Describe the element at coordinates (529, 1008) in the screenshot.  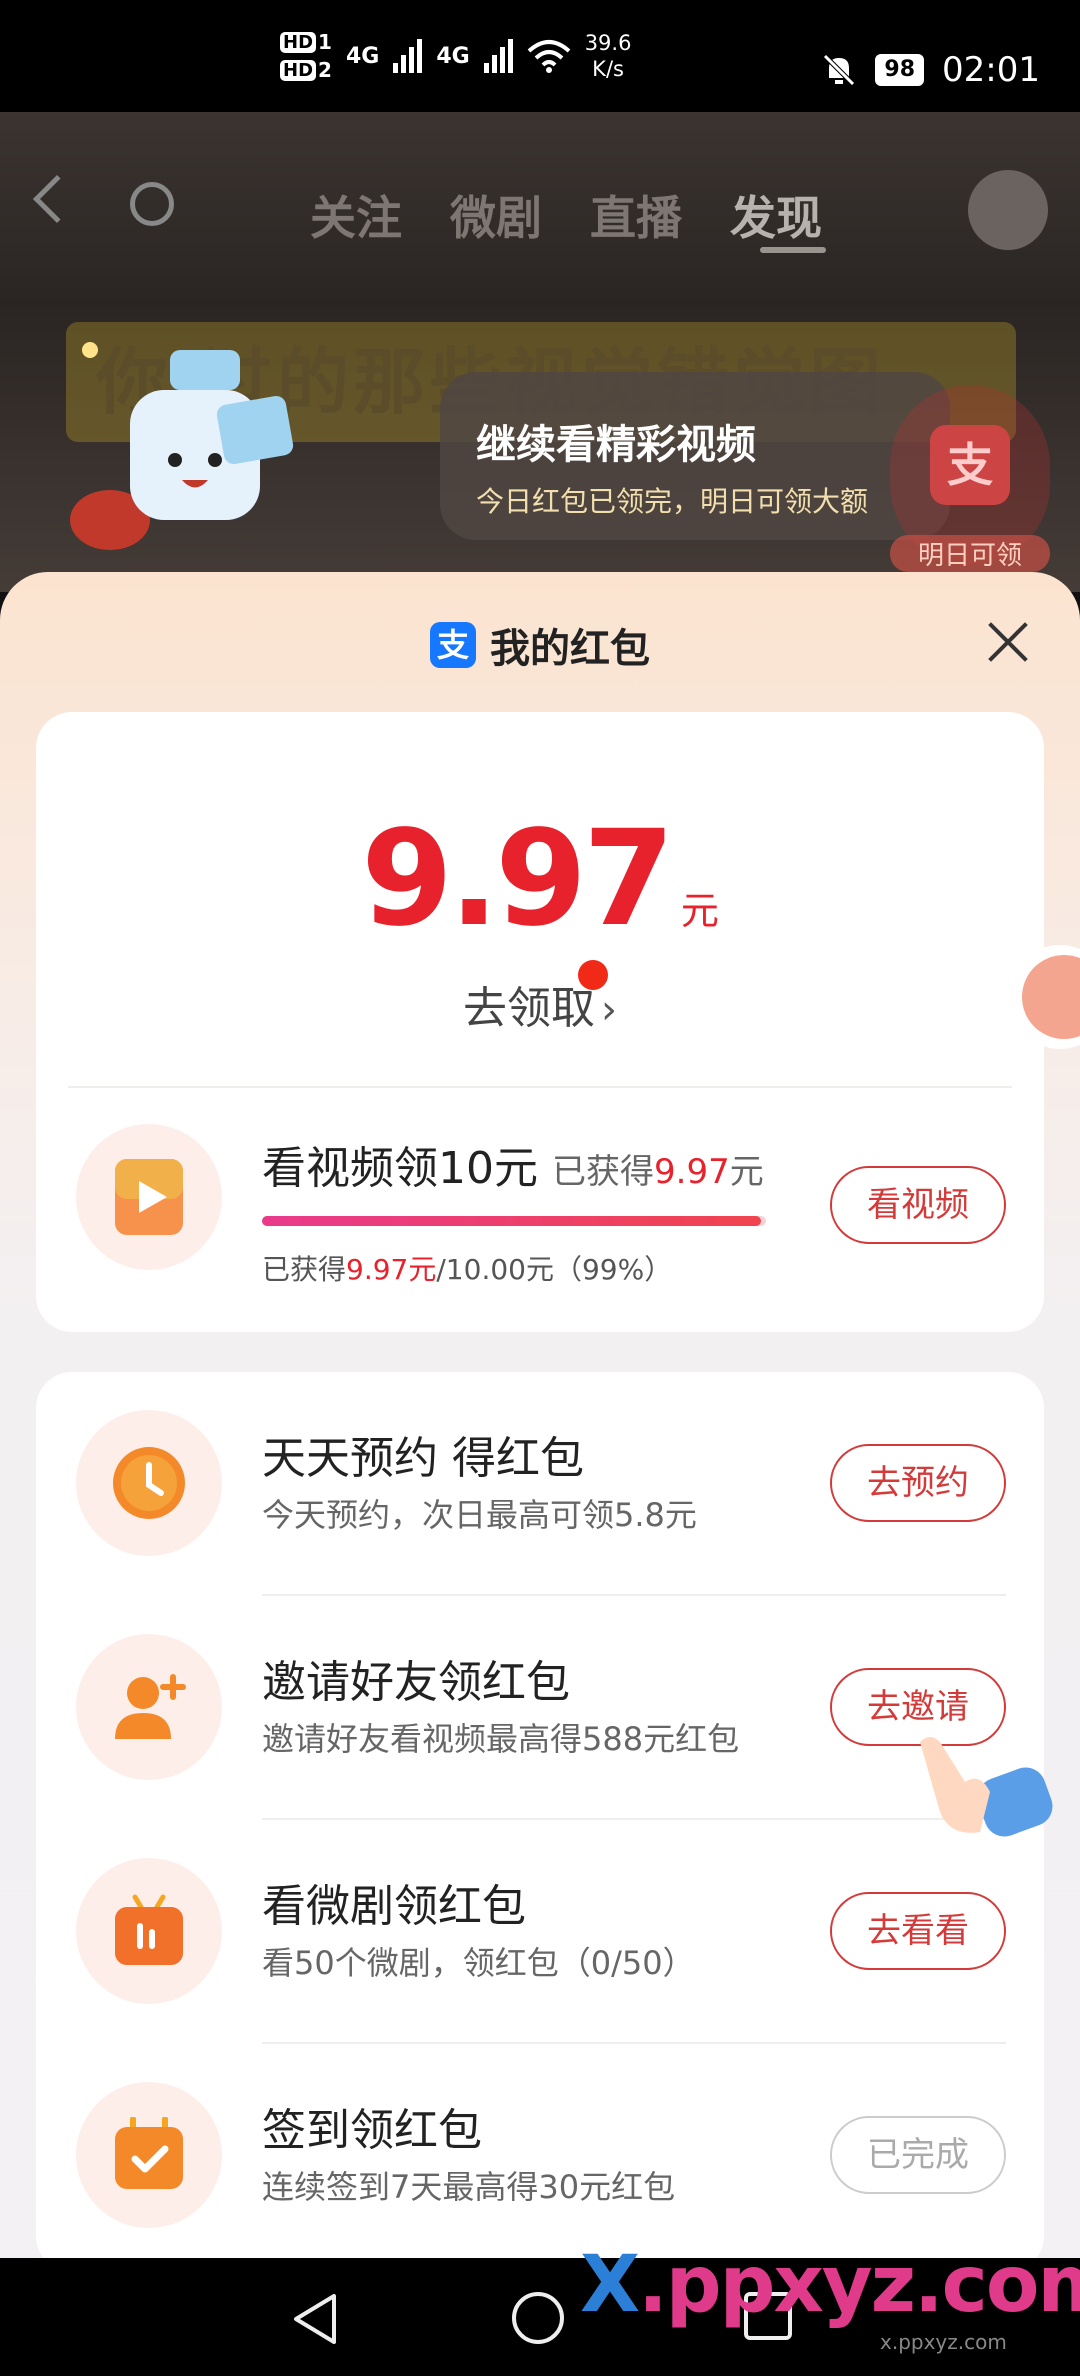
I see `claim-label: 去领取` at that location.